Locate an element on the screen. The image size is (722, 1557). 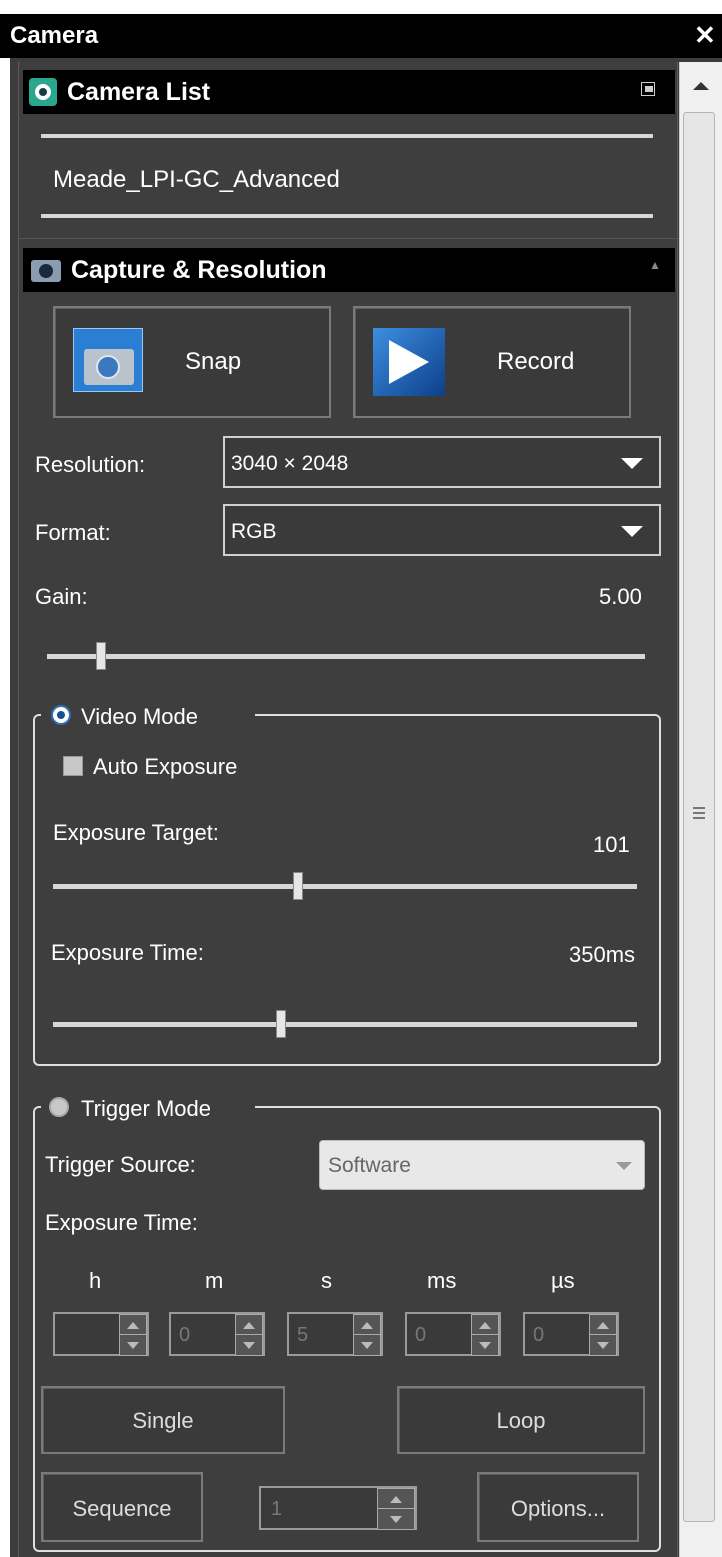
loop-button: Loop is located at coordinates (521, 1420).